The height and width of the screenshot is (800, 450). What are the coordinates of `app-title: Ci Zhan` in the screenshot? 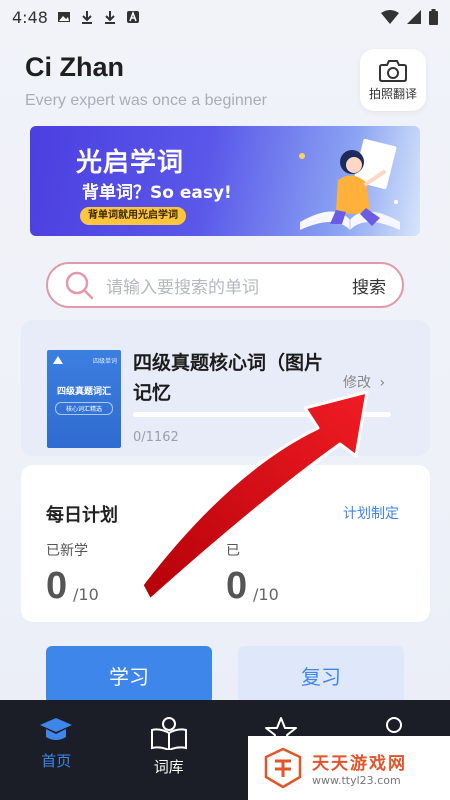 It's located at (74, 67).